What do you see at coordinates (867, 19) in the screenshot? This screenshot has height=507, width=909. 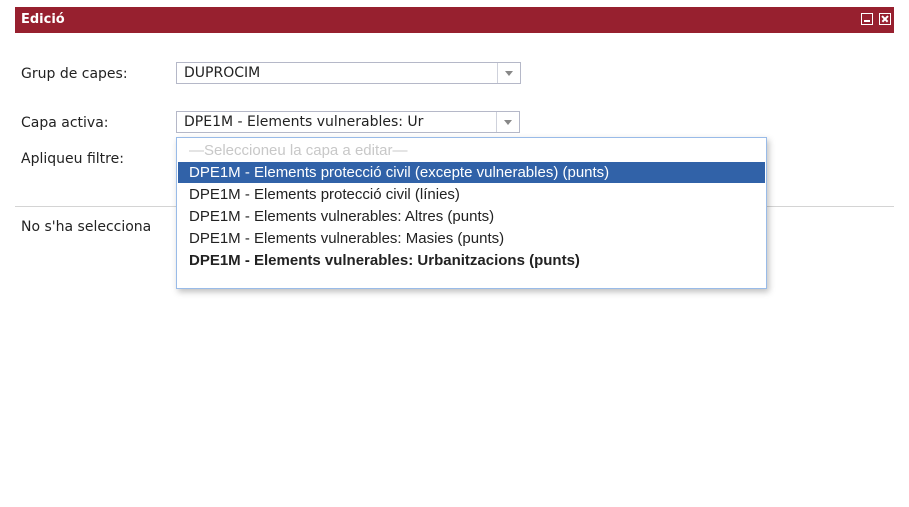 I see `minimize-icon` at bounding box center [867, 19].